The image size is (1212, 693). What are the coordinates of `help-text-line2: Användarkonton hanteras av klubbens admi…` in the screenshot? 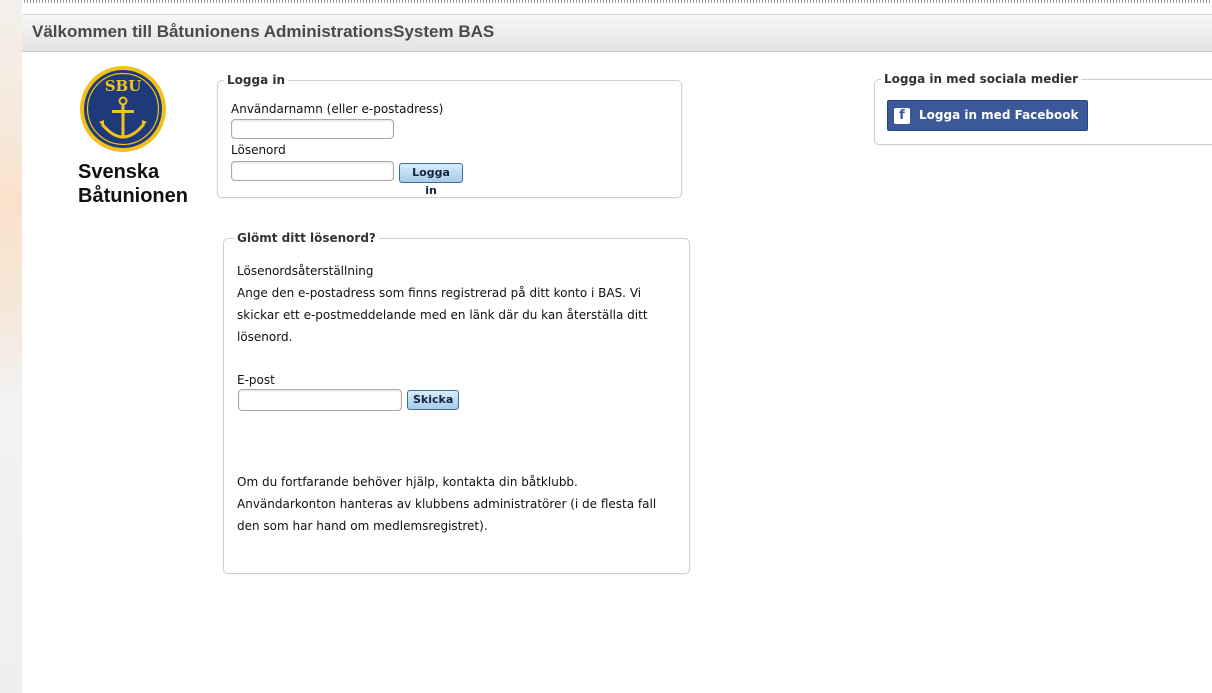 It's located at (447, 504).